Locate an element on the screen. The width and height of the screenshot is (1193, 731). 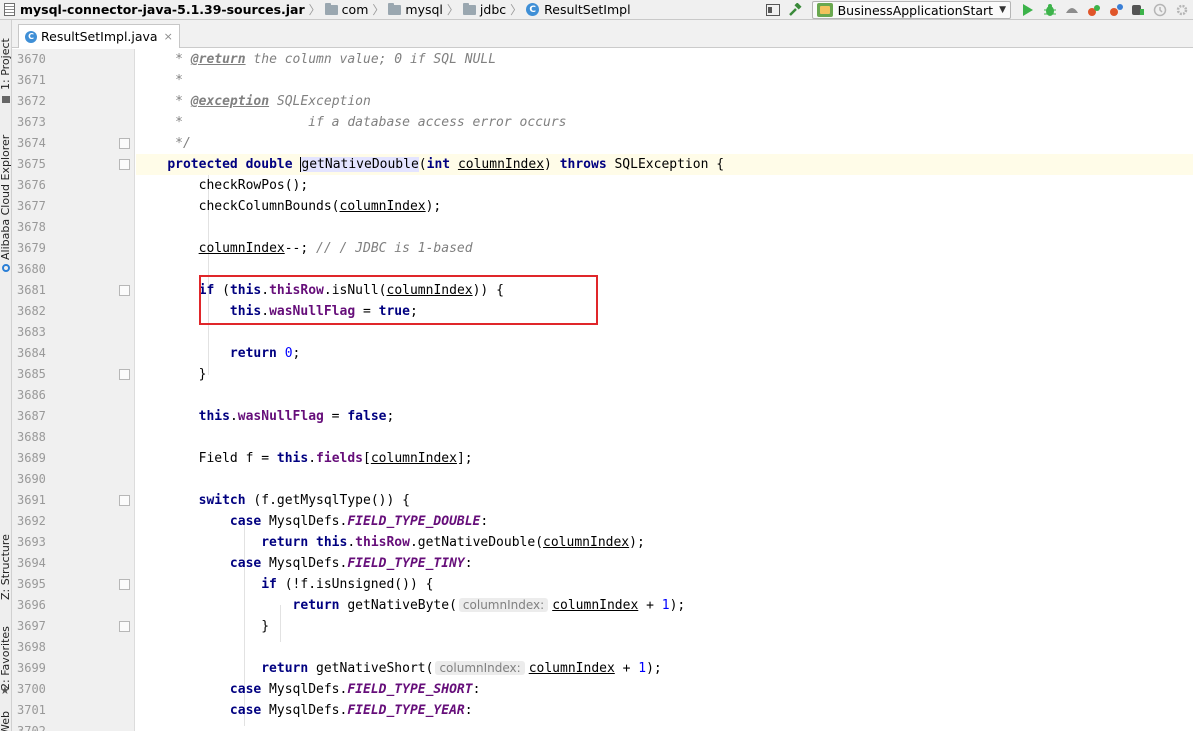
breadcrumb-class: C ResultSetImpl is located at coordinates (578, 10).